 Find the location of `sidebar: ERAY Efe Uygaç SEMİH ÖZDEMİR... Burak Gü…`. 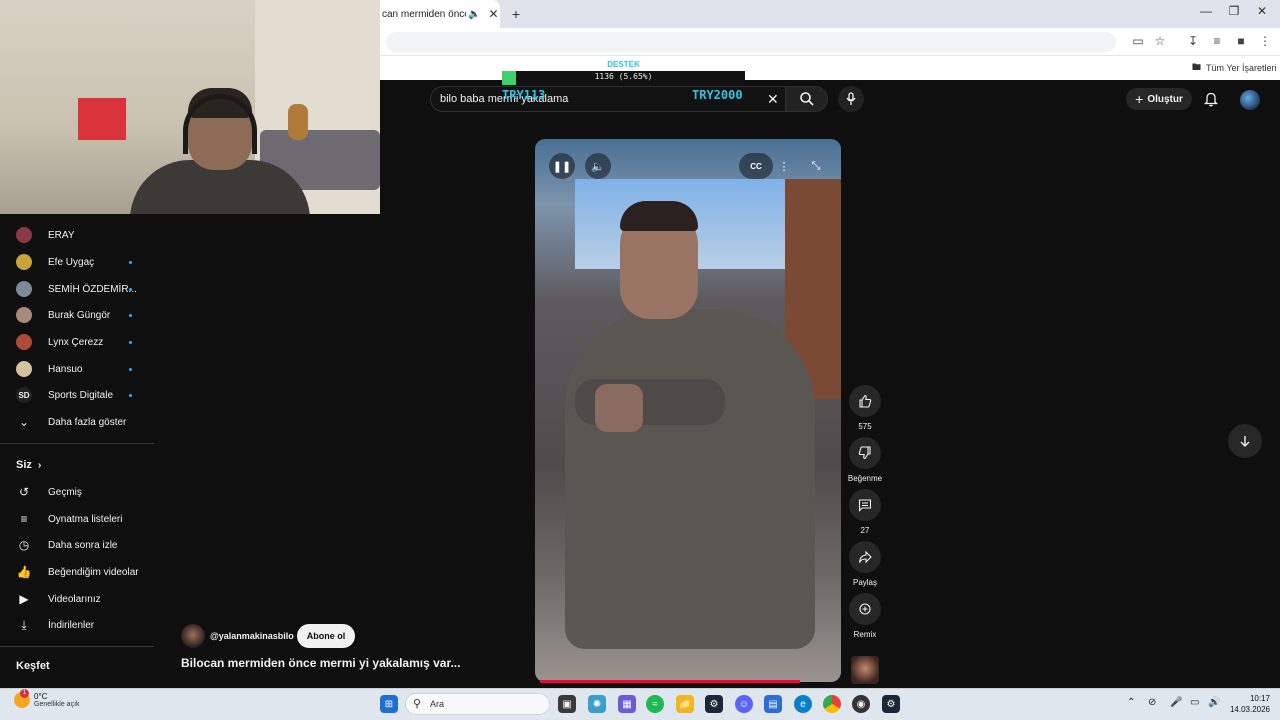

sidebar: ERAY Efe Uygaç SEMİH ÖZDEMİR... Burak Gü… is located at coordinates (77, 451).